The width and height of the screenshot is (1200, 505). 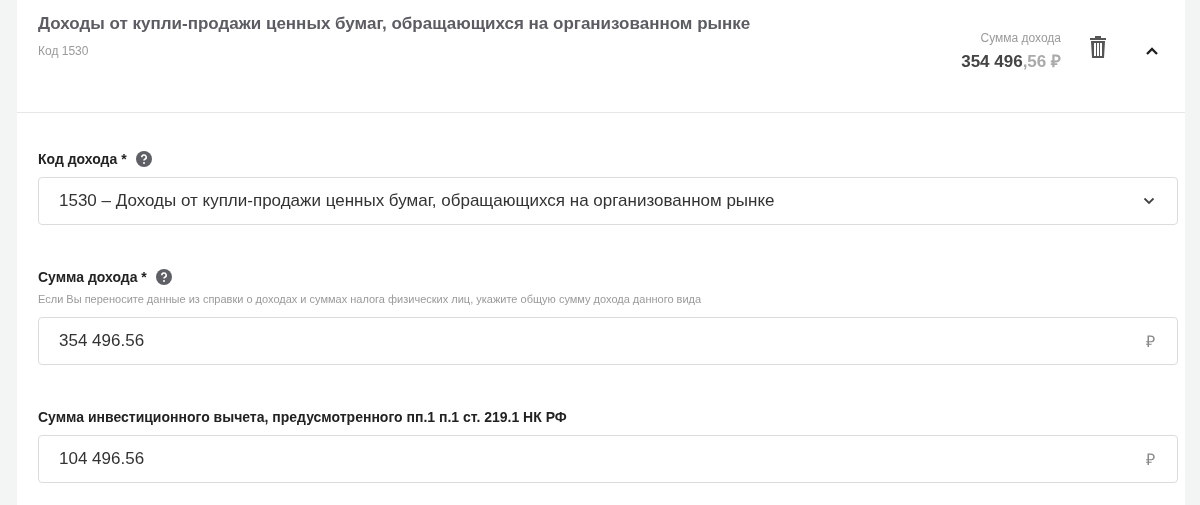 I want to click on field-label: Код дохода *, so click(x=82, y=159).